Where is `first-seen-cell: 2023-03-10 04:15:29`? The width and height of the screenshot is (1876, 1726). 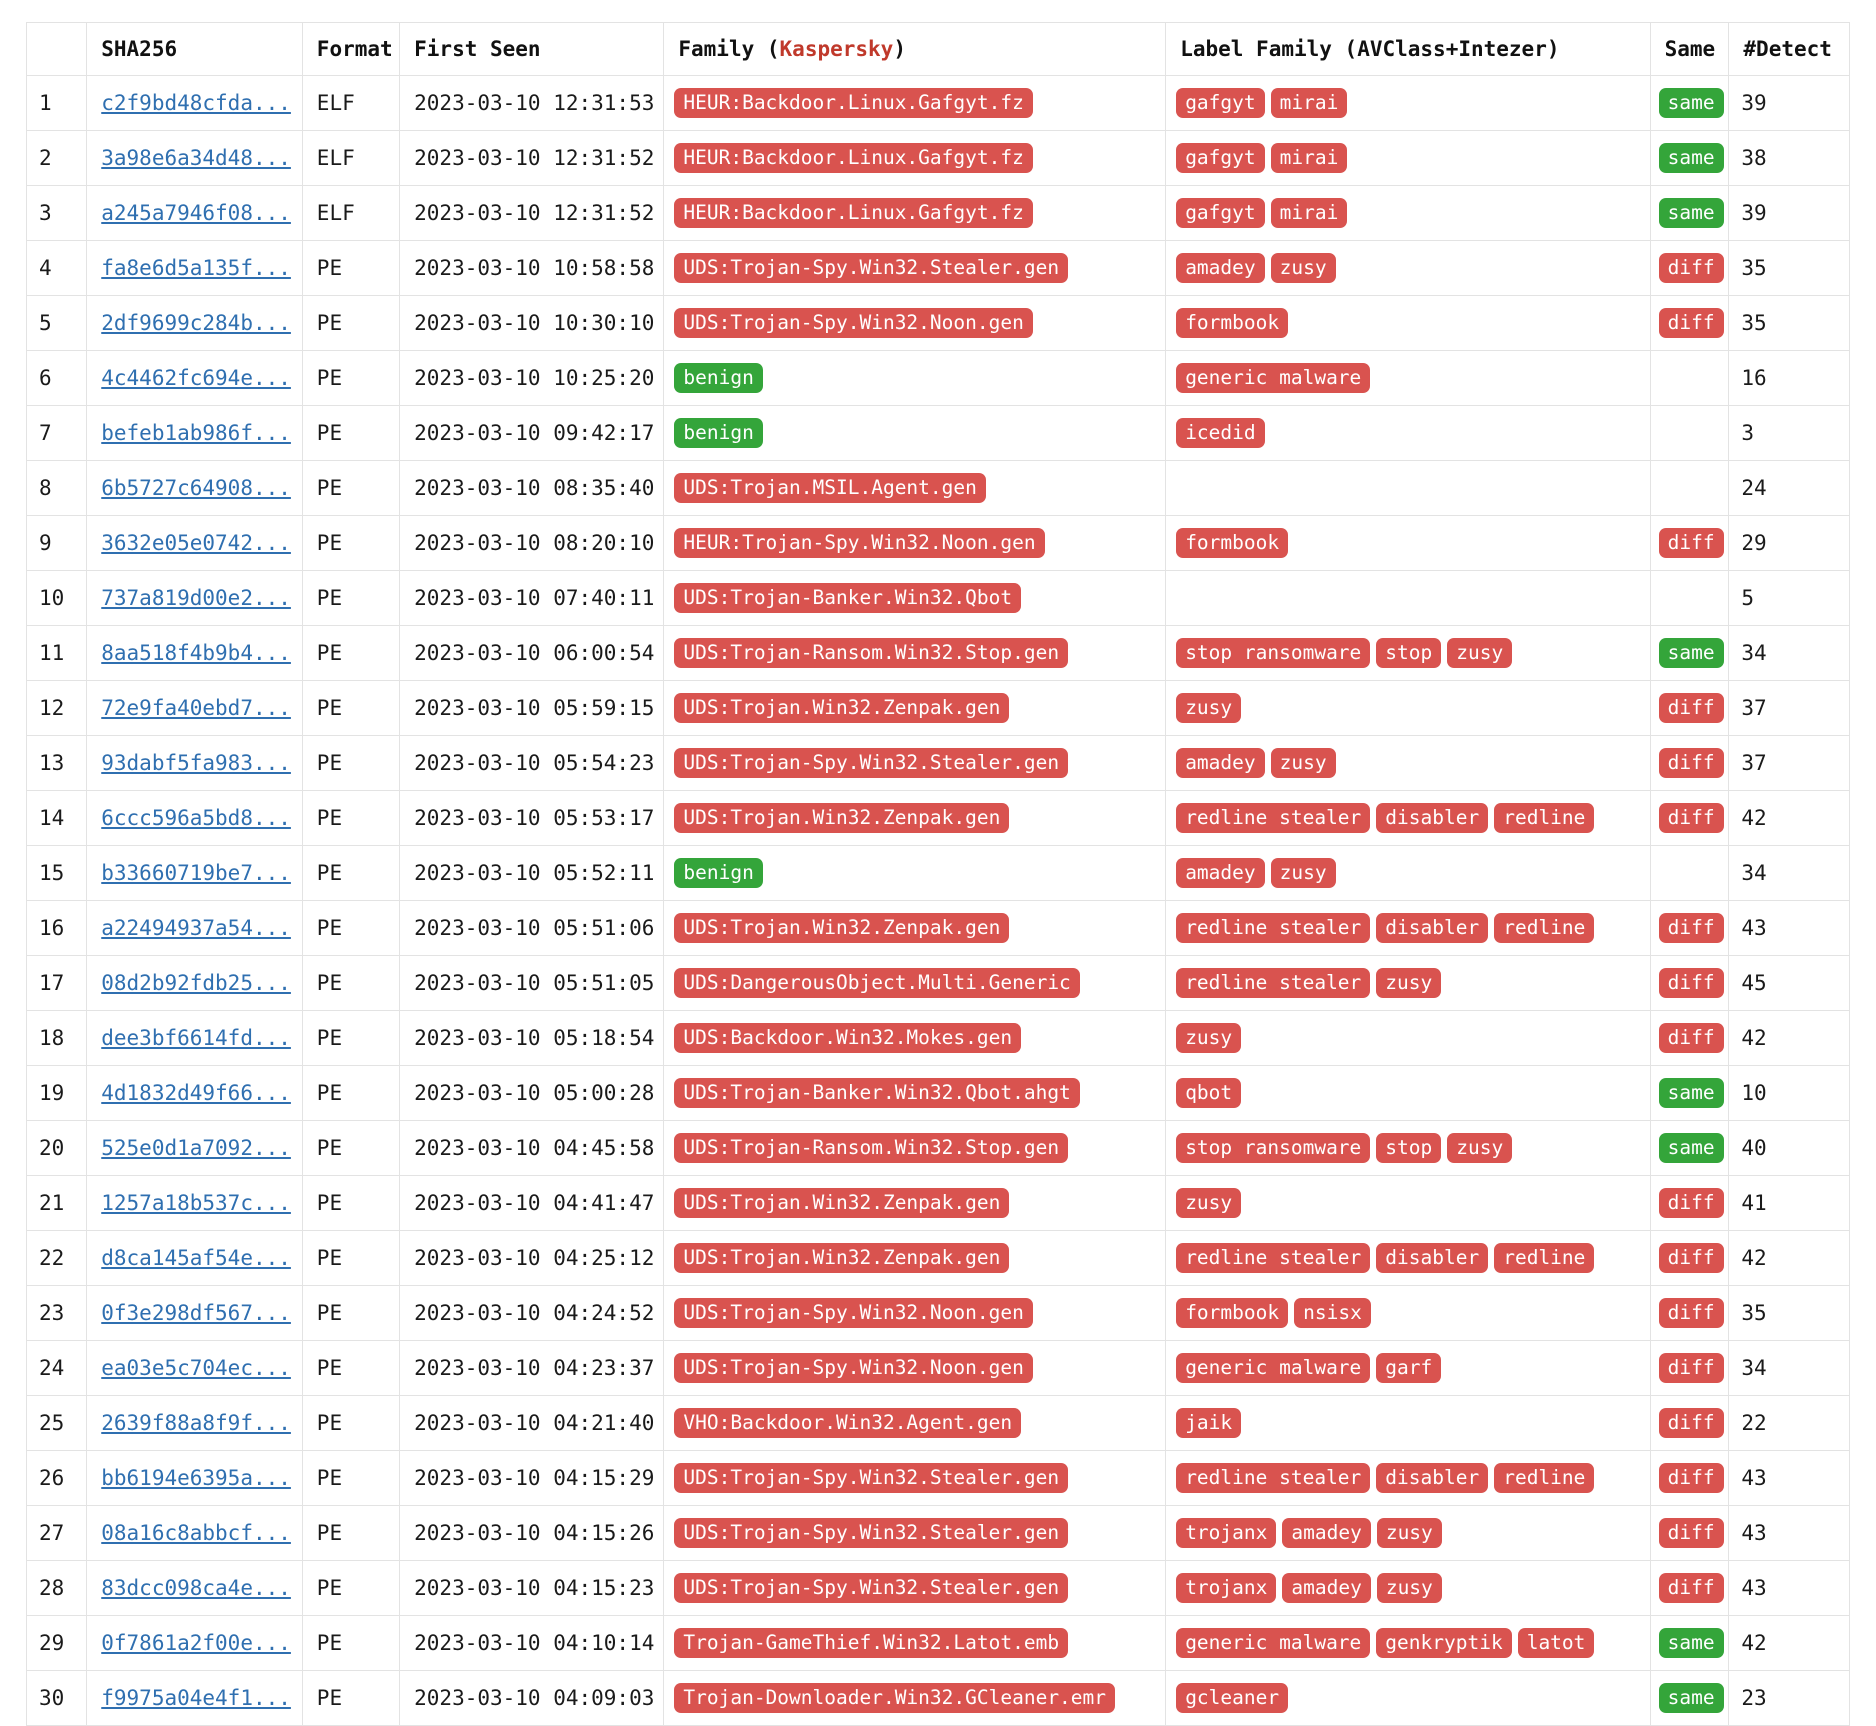
first-seen-cell: 2023-03-10 04:15:29 is located at coordinates (532, 1478).